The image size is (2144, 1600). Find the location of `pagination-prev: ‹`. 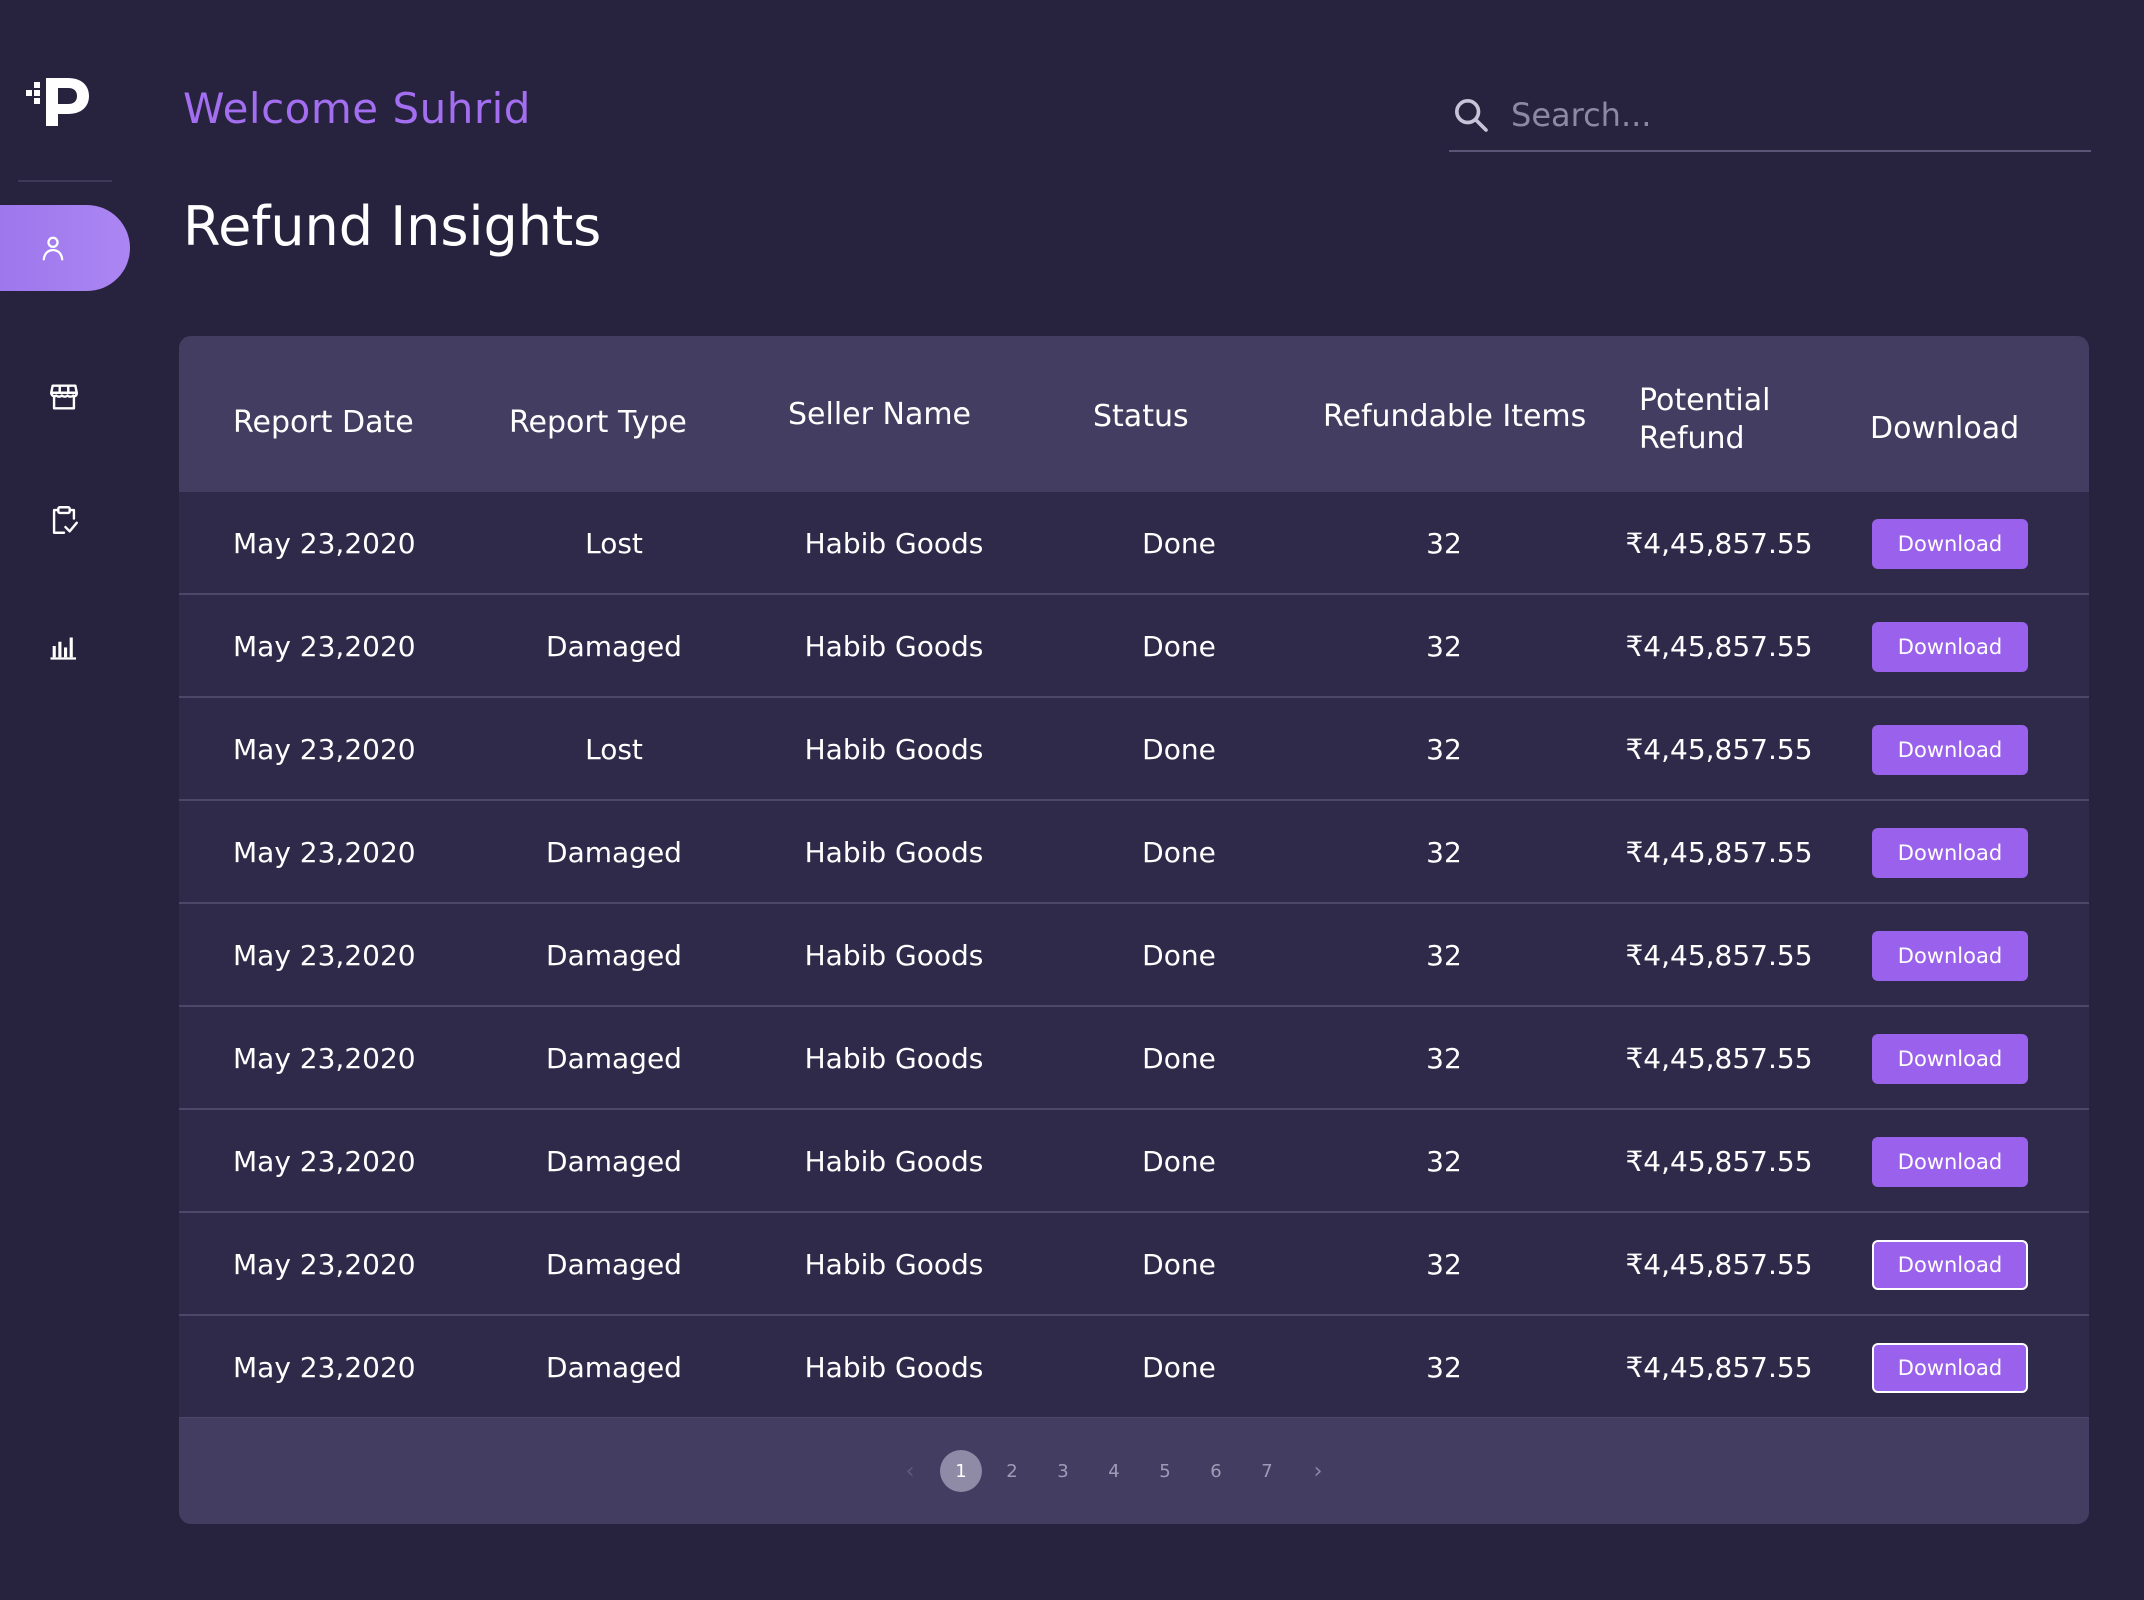

pagination-prev: ‹ is located at coordinates (910, 1471).